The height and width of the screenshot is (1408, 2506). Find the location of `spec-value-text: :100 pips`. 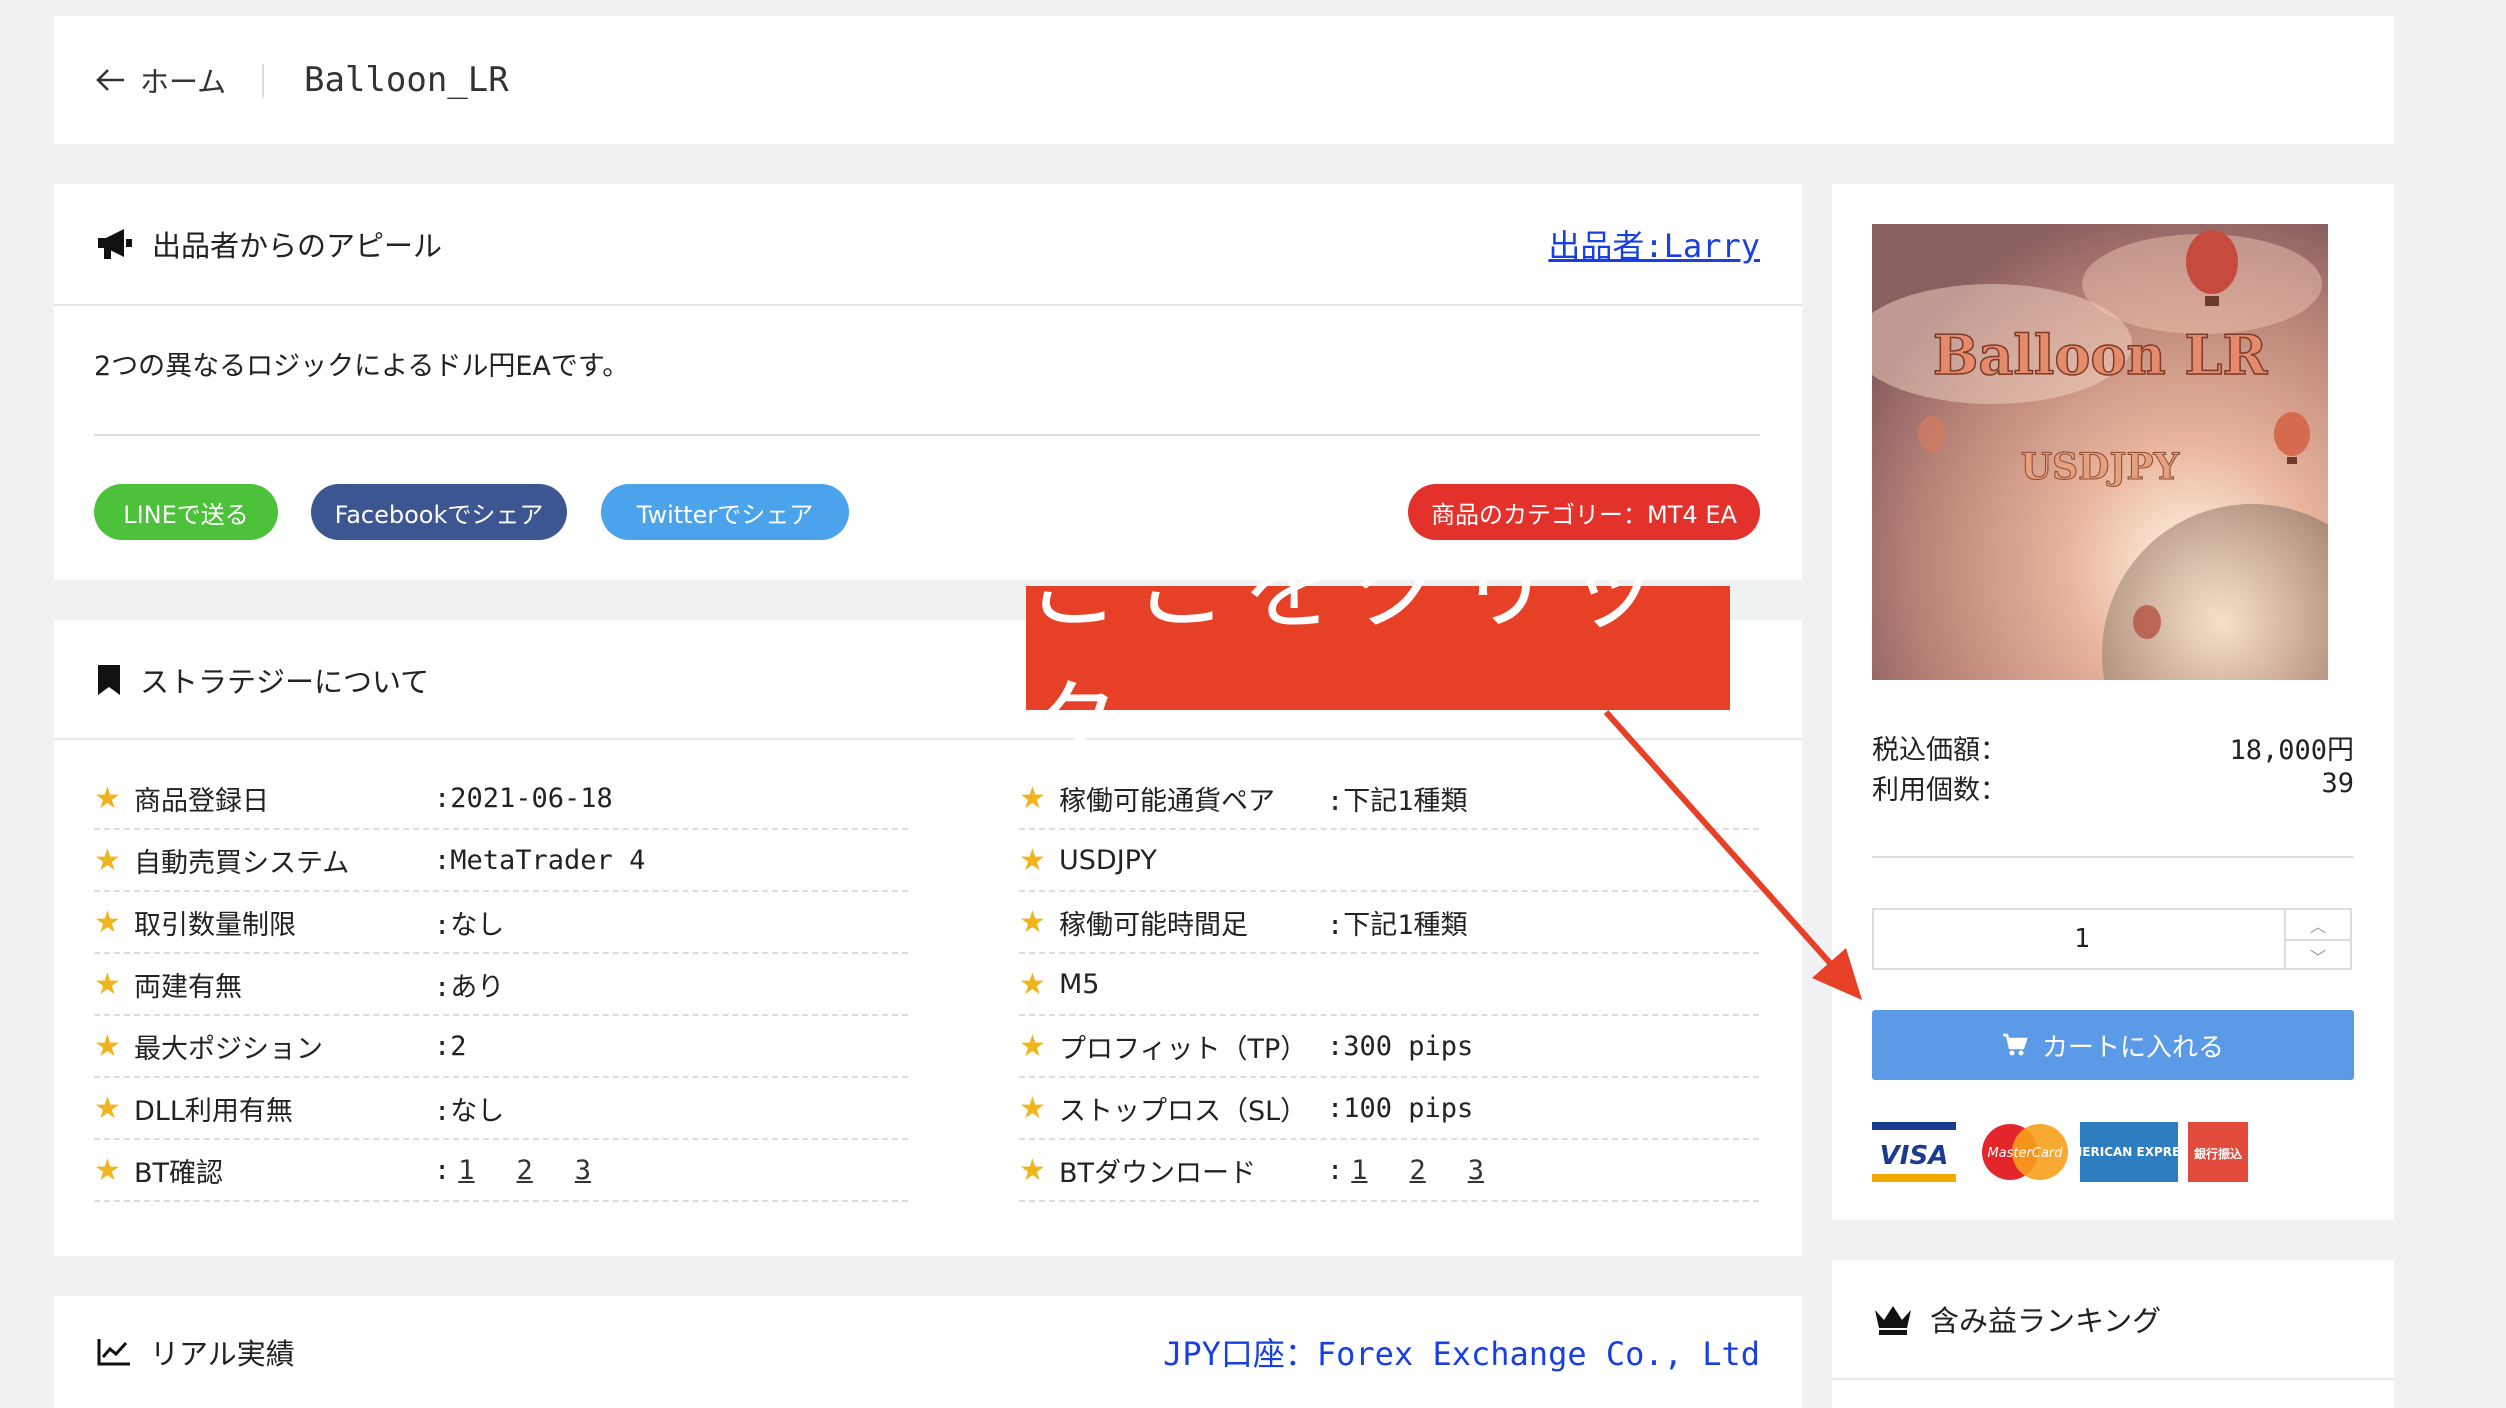

spec-value-text: :100 pips is located at coordinates (1400, 1108).